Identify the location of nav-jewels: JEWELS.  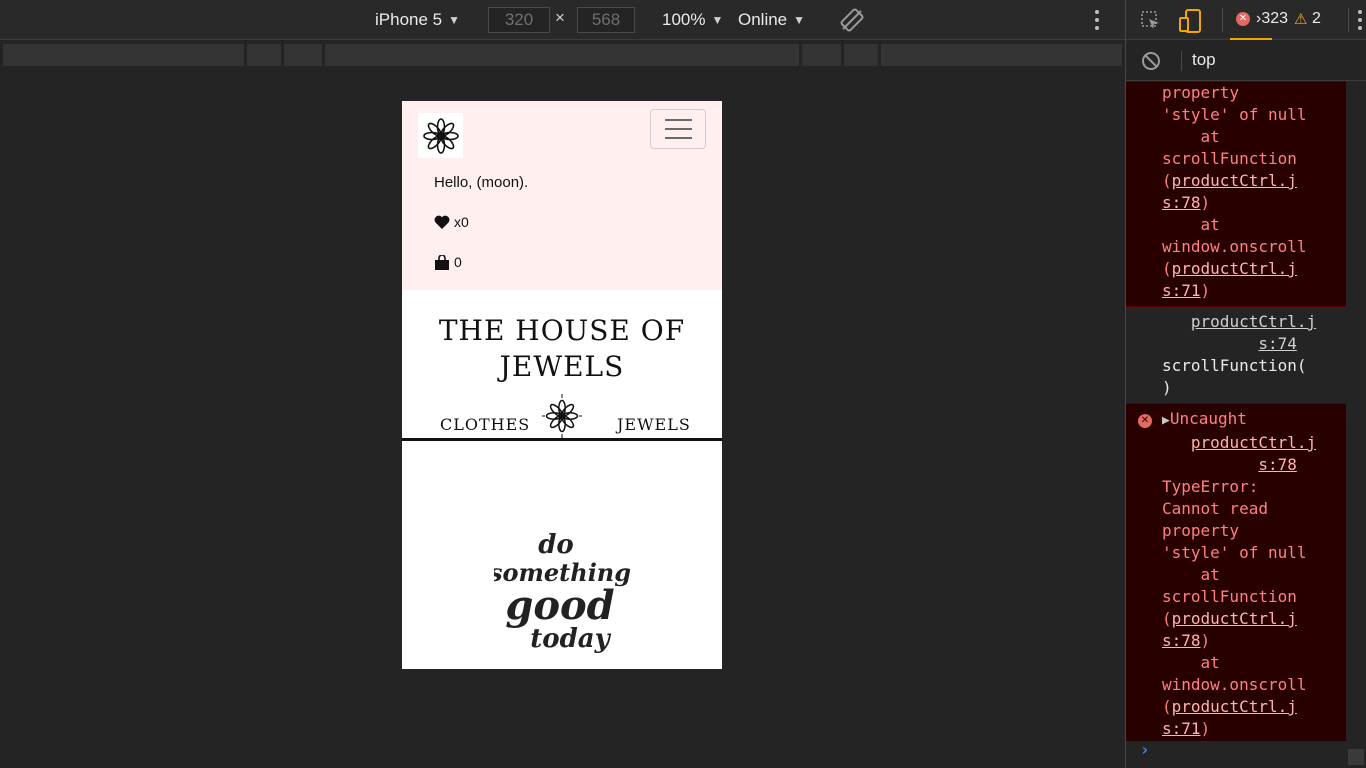
(654, 424).